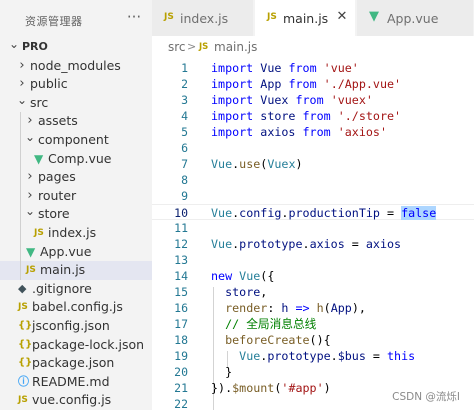 This screenshot has width=474, height=410. I want to click on line-number: 10, so click(181, 213).